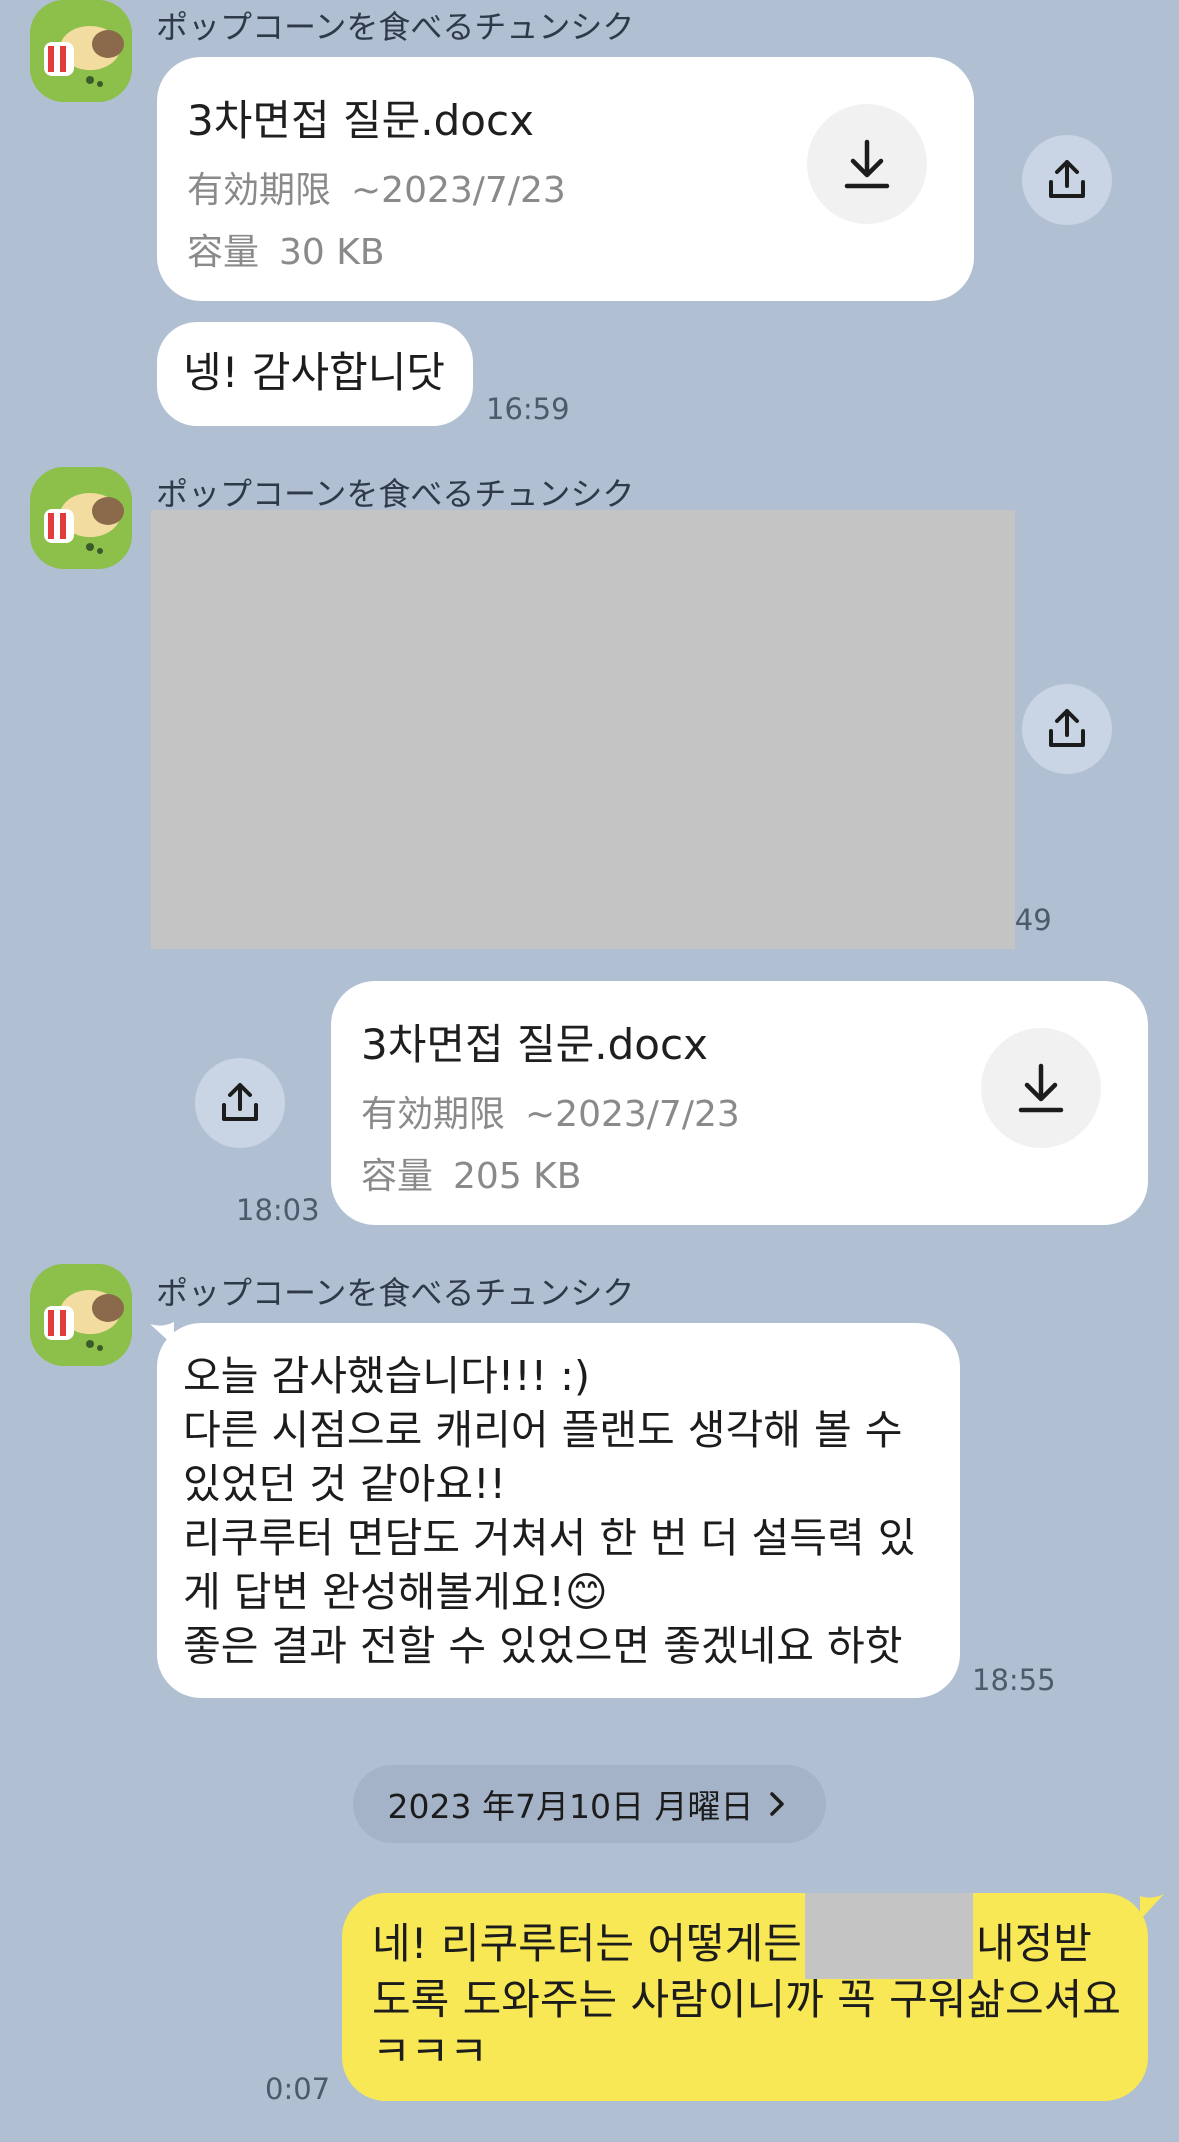 This screenshot has height=2142, width=1179. I want to click on message-bubble: 넹! 감사합니닷, so click(315, 374).